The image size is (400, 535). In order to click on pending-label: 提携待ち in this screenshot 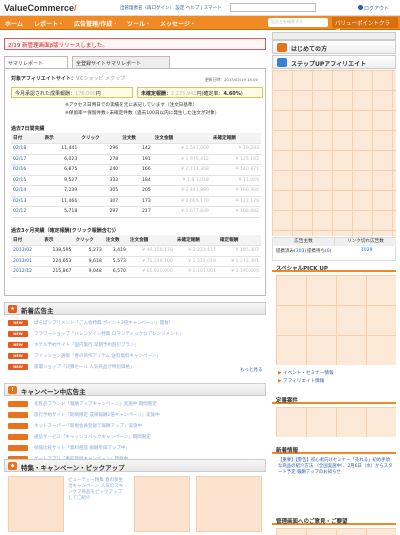, I will do `click(316, 251)`.